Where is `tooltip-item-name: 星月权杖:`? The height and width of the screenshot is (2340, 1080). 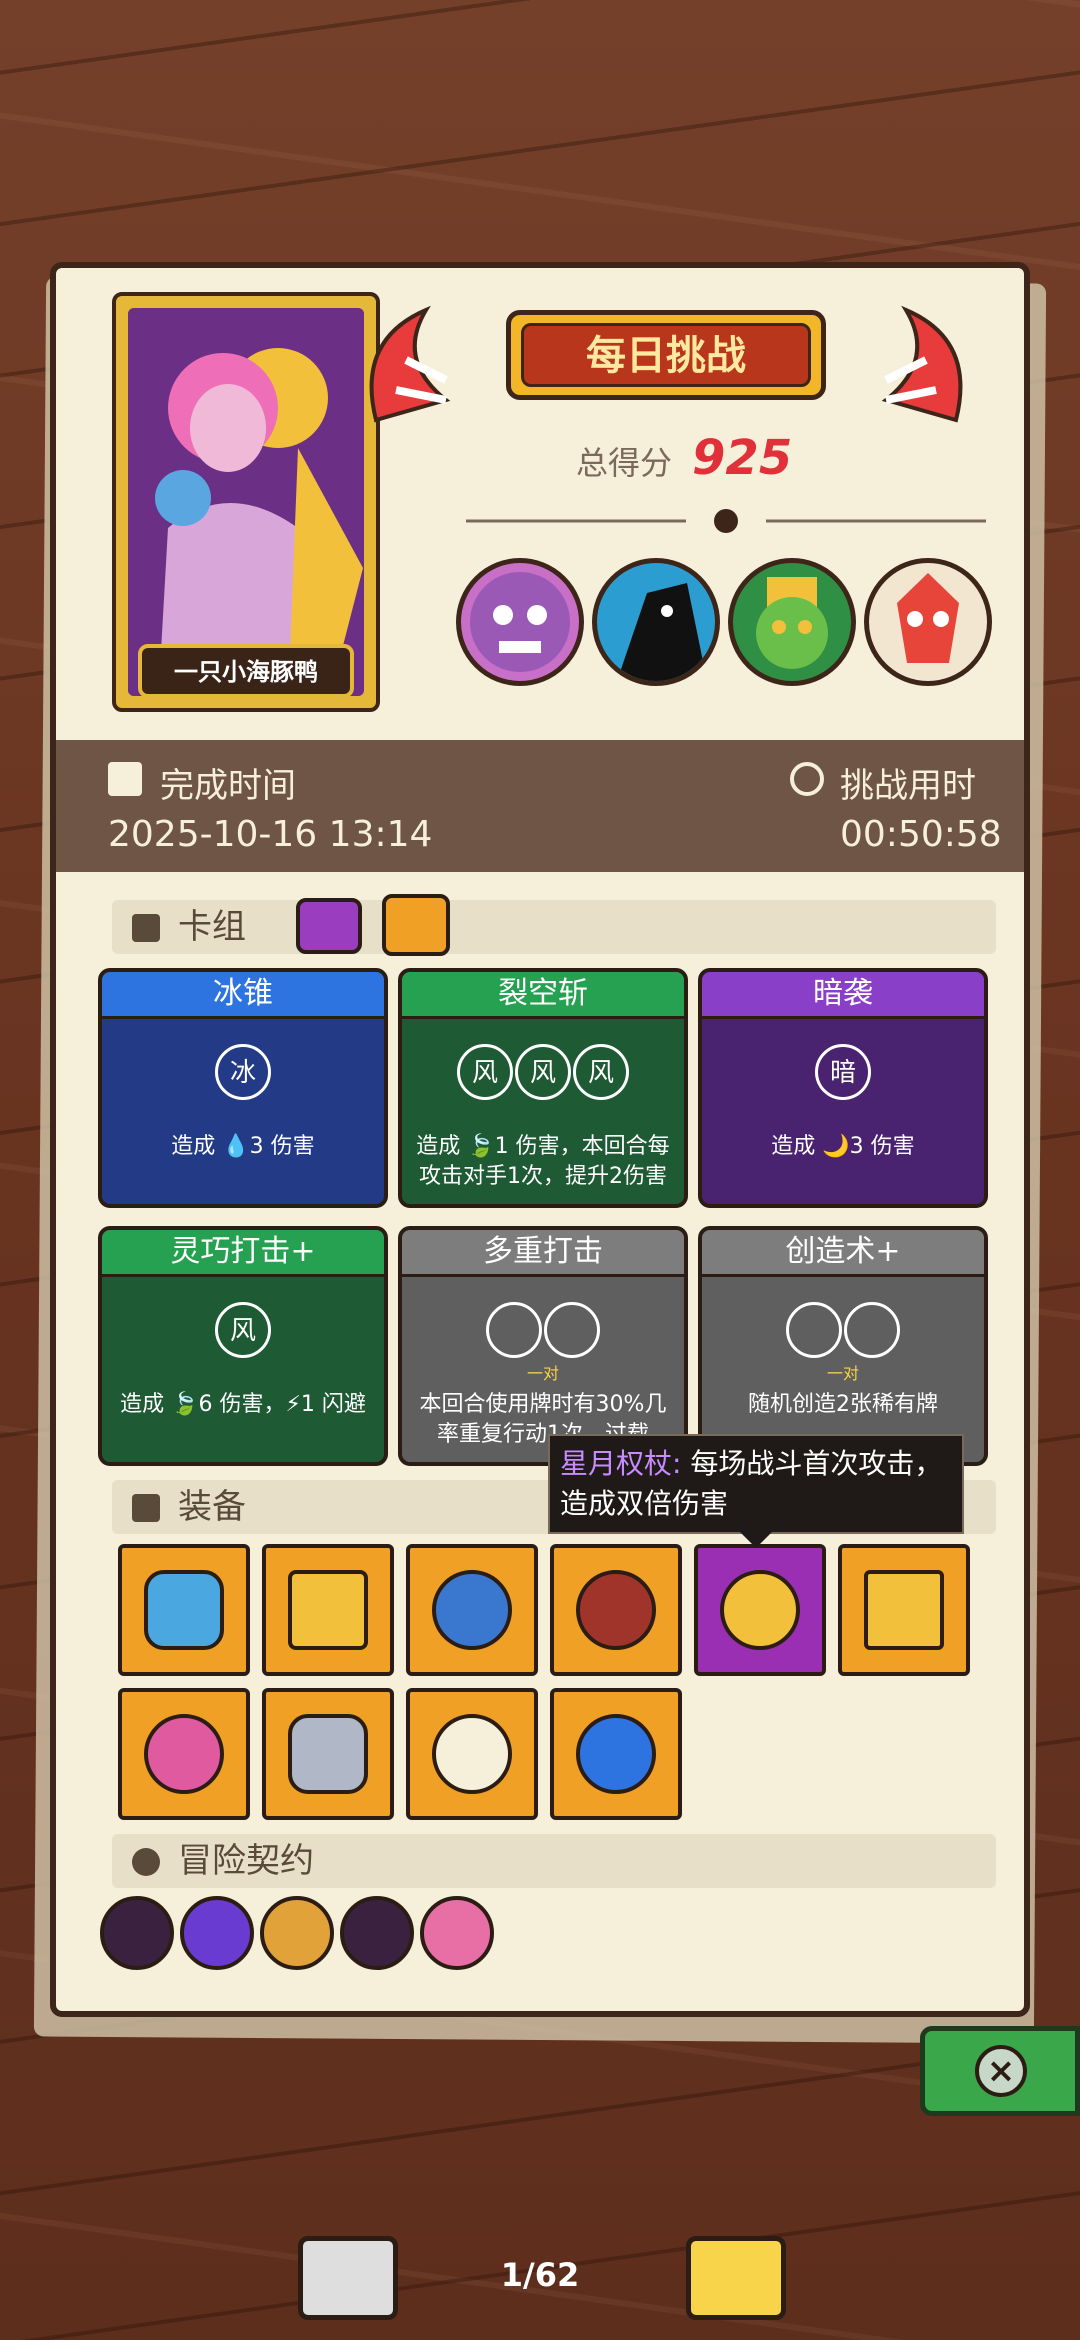 tooltip-item-name: 星月权杖: is located at coordinates (621, 1463).